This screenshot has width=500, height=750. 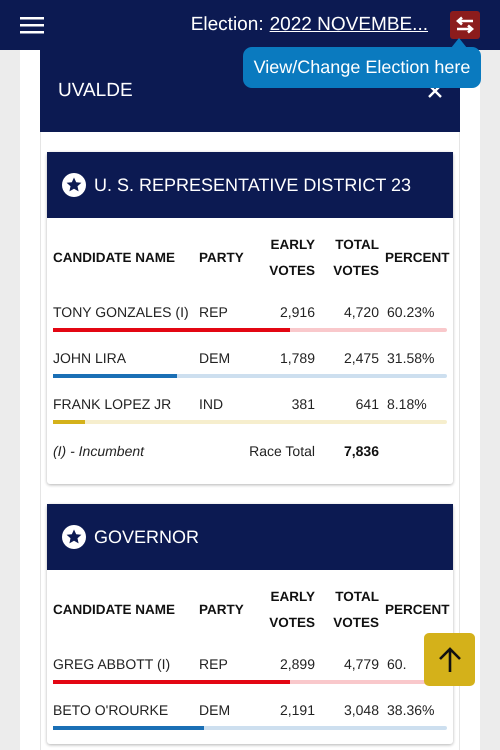 I want to click on race-title: GOVERNOR, so click(x=147, y=537).